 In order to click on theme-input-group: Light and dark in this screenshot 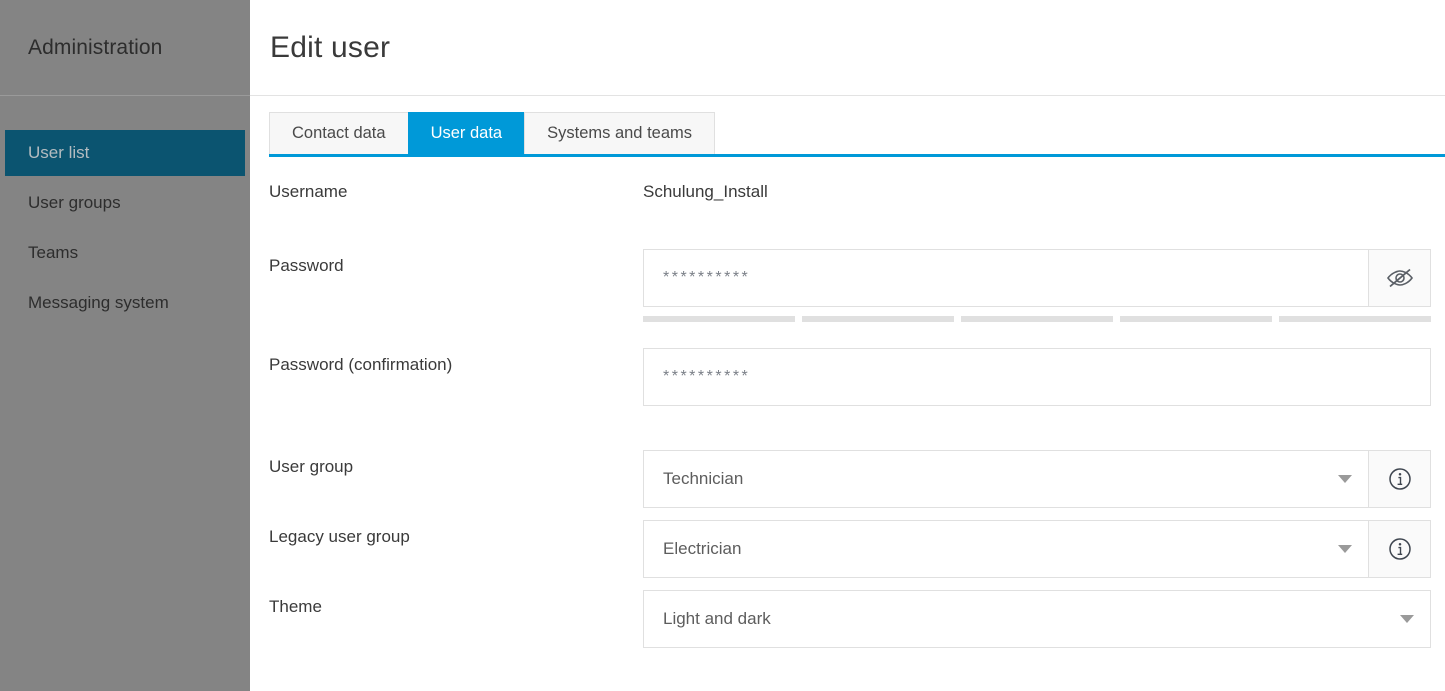, I will do `click(1037, 619)`.